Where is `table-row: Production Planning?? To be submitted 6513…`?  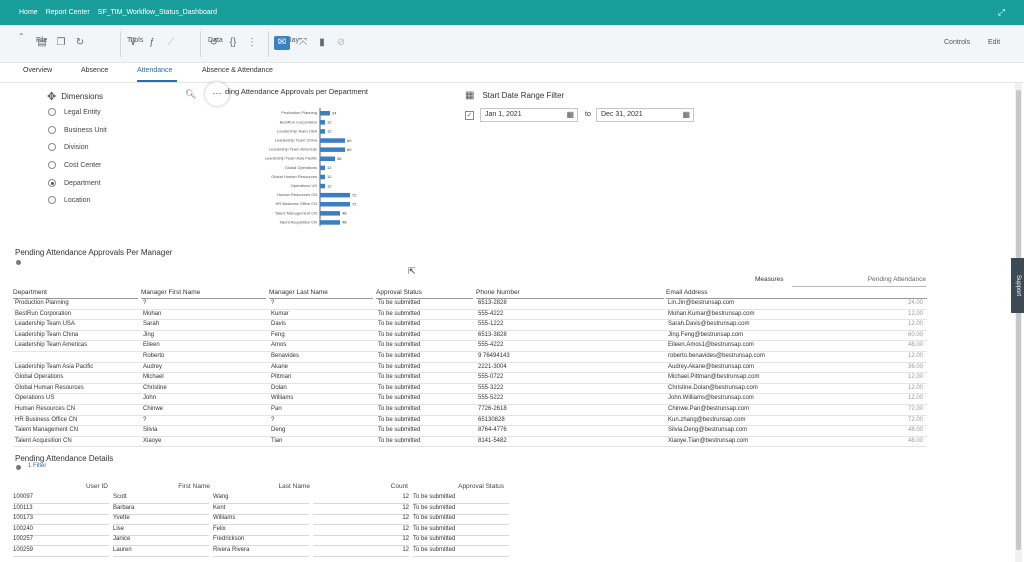
table-row: Production Planning?? To be submitted 6513… is located at coordinates (470, 304).